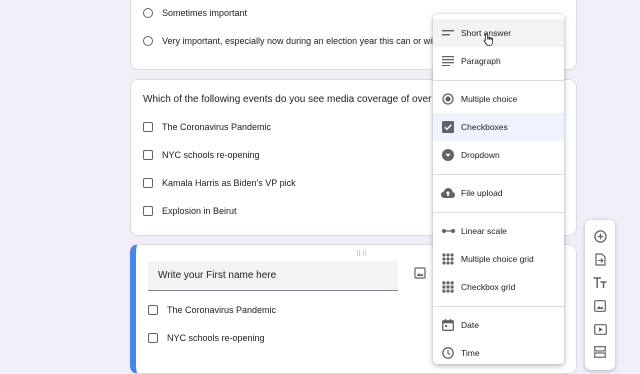  Describe the element at coordinates (484, 127) in the screenshot. I see `menu-item-label: Checkboxes` at that location.